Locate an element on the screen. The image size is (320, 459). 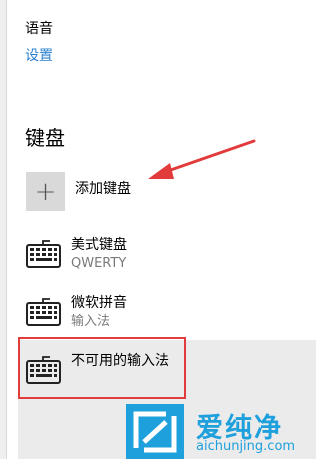
logo-mark is located at coordinates (155, 431).